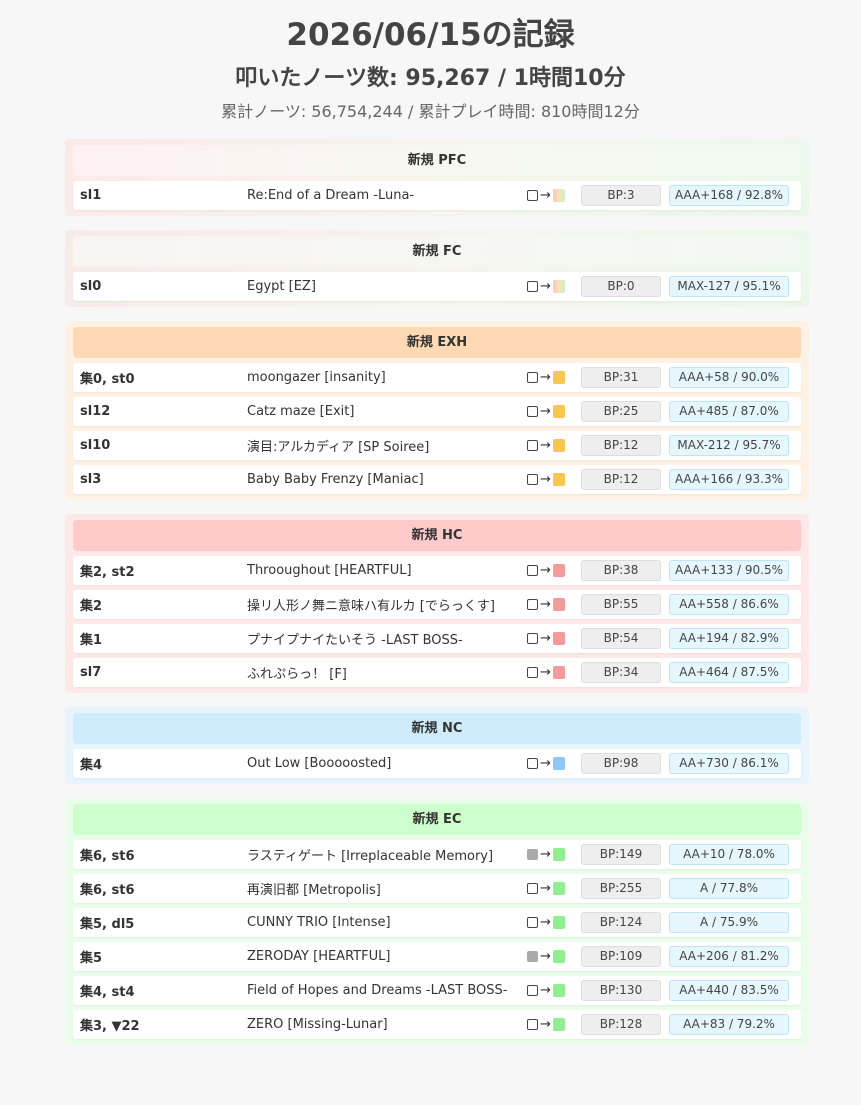 This screenshot has width=861, height=1105. I want to click on song-title: Re:End of a Dream -Luna-, so click(331, 195).